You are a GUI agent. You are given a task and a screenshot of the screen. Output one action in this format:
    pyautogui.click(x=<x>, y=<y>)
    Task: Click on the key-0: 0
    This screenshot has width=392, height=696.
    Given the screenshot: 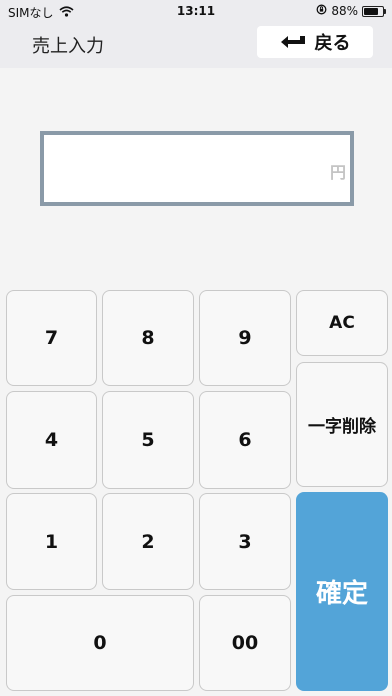 What is the action you would take?
    pyautogui.click(x=100, y=643)
    